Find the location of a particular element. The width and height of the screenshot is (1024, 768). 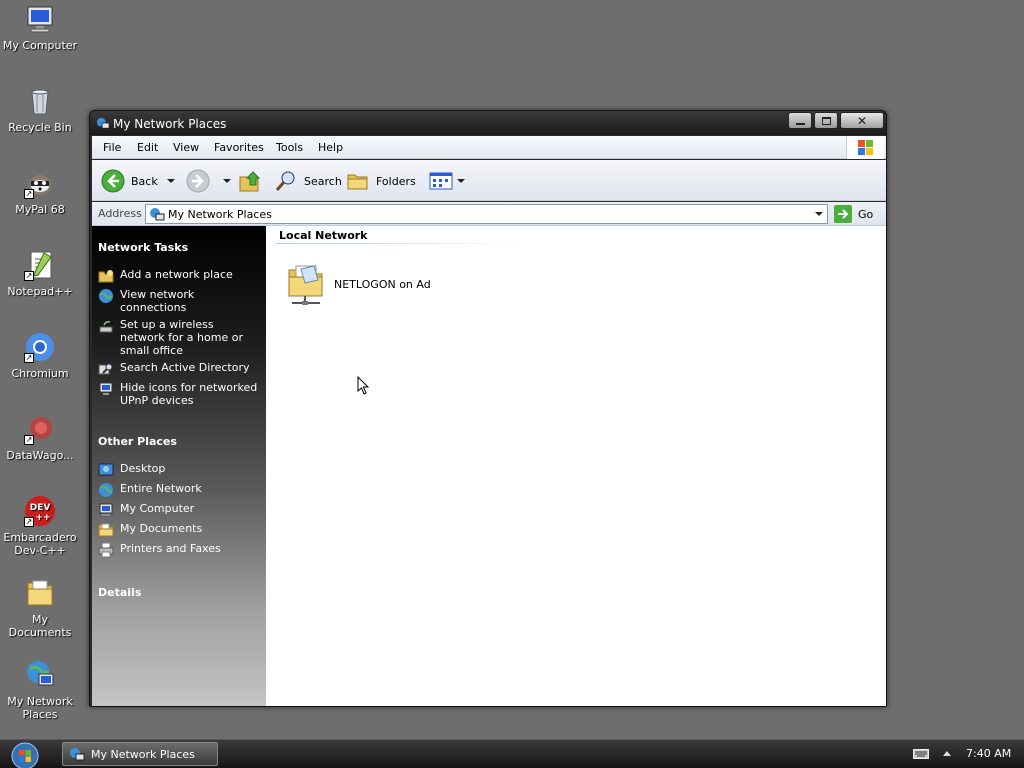

forward-arrow-icon is located at coordinates (198, 181).